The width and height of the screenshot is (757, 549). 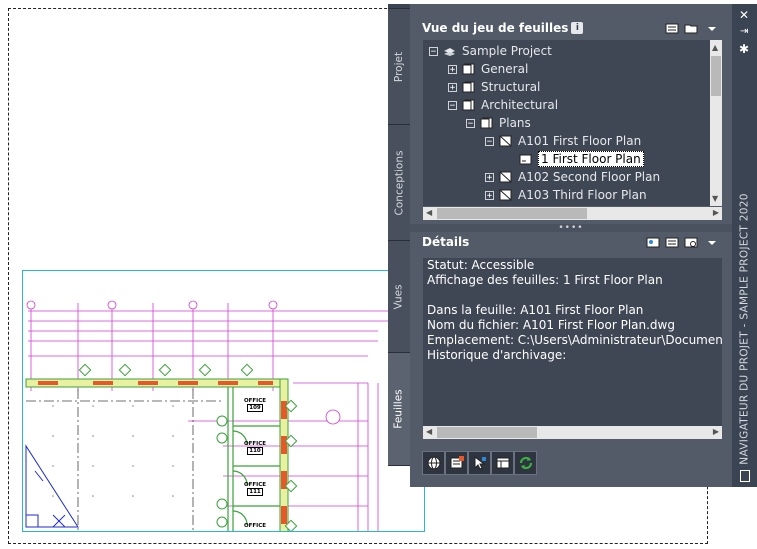 What do you see at coordinates (399, 409) in the screenshot?
I see `tab-feuilles: Feuilles` at bounding box center [399, 409].